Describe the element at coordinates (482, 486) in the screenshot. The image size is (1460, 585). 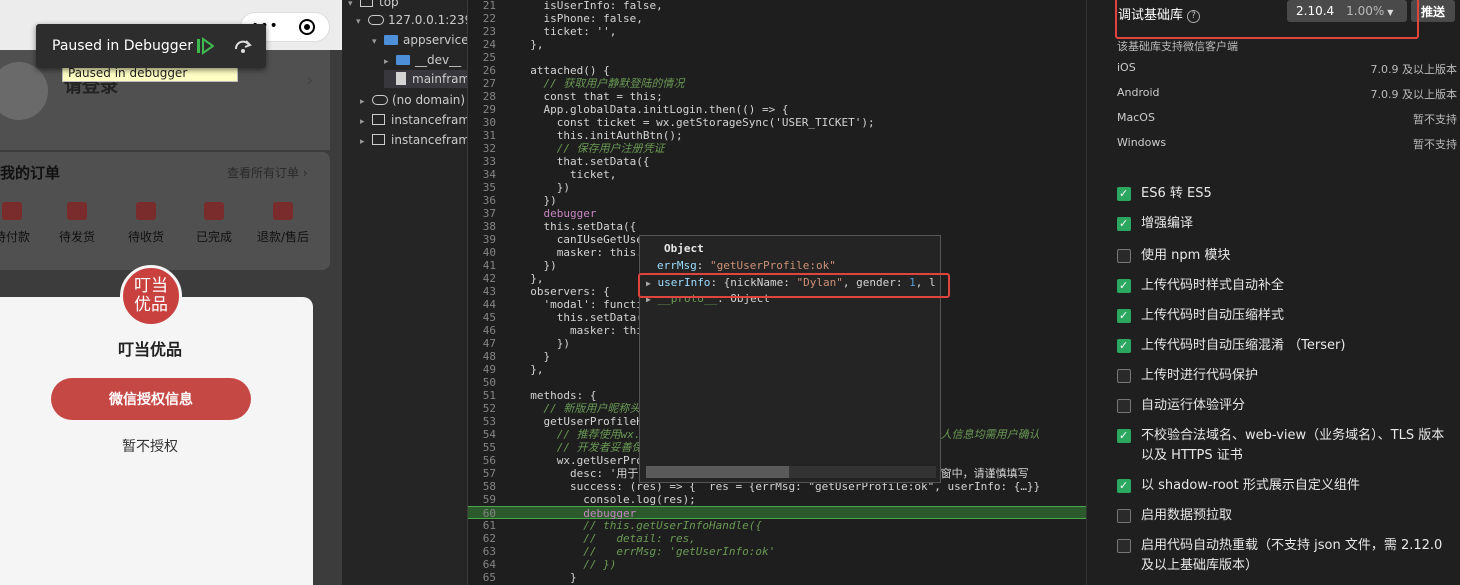
I see `line-number: 58` at that location.